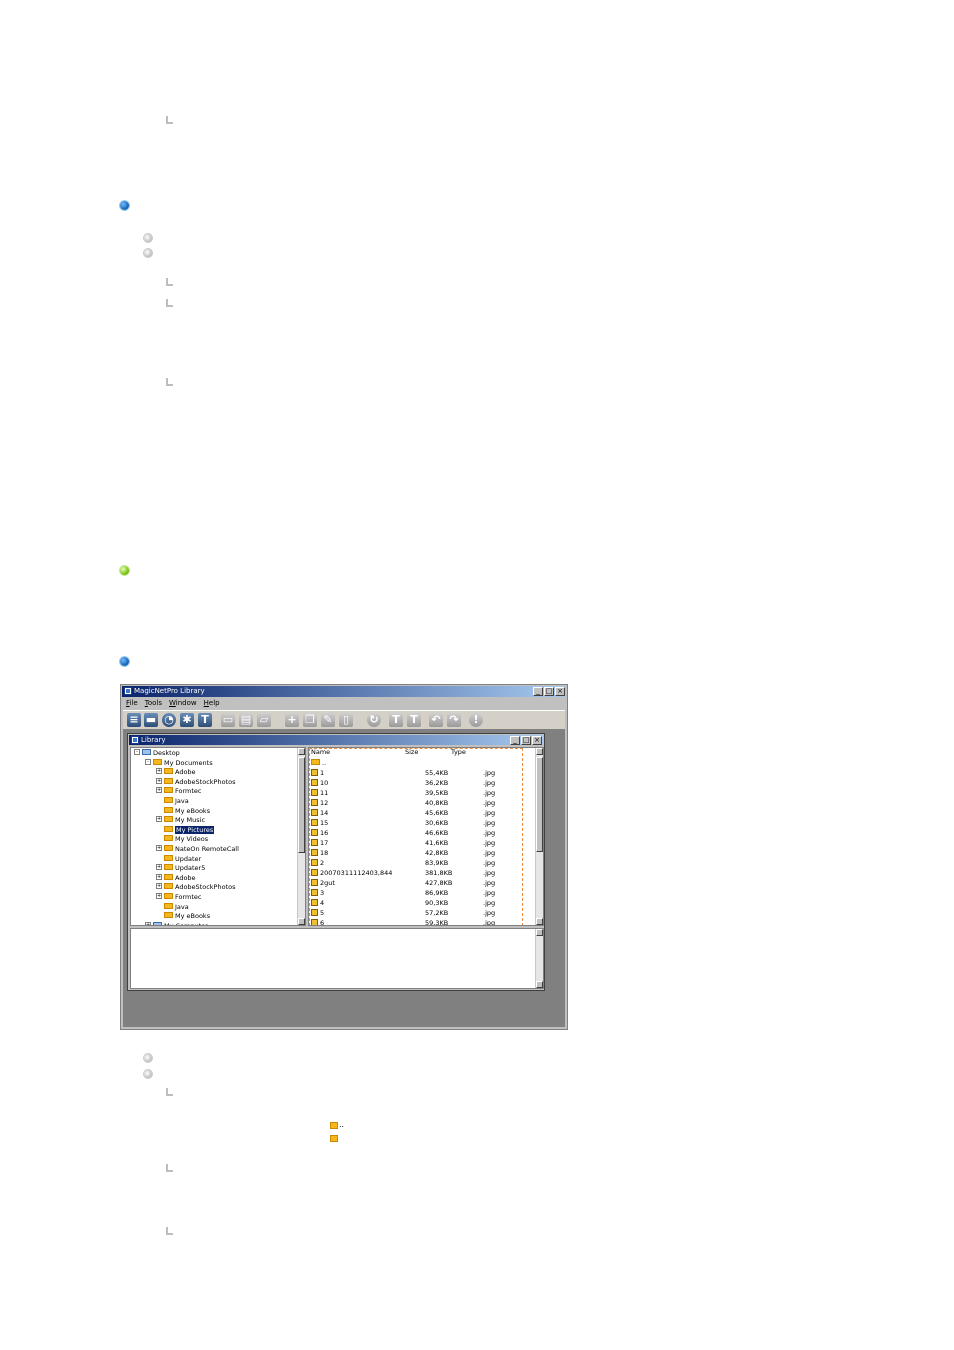 The width and height of the screenshot is (954, 1350). What do you see at coordinates (454, 720) in the screenshot?
I see `redo-tool-button: ↷` at bounding box center [454, 720].